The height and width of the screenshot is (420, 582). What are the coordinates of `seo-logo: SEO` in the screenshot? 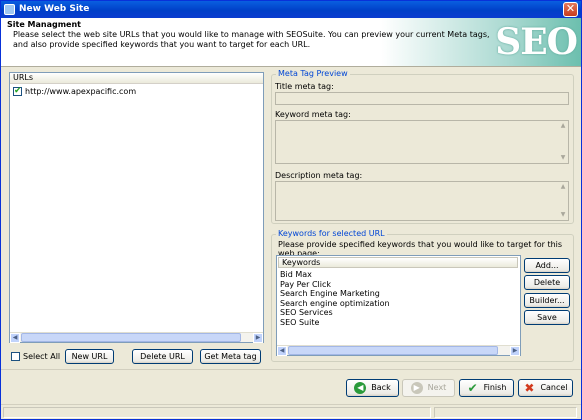 It's located at (536, 42).